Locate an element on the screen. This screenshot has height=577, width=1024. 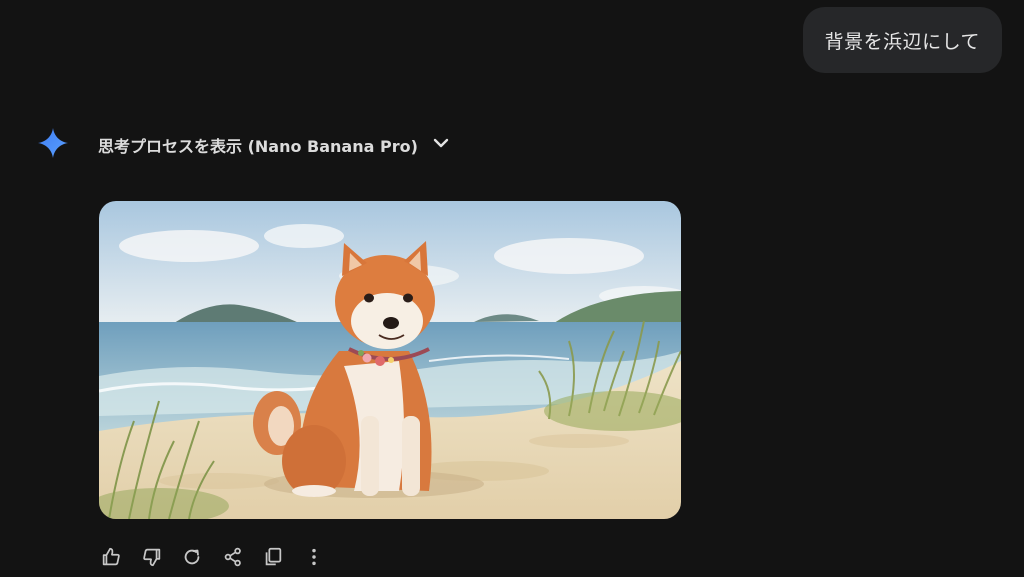
share-button is located at coordinates (233, 559).